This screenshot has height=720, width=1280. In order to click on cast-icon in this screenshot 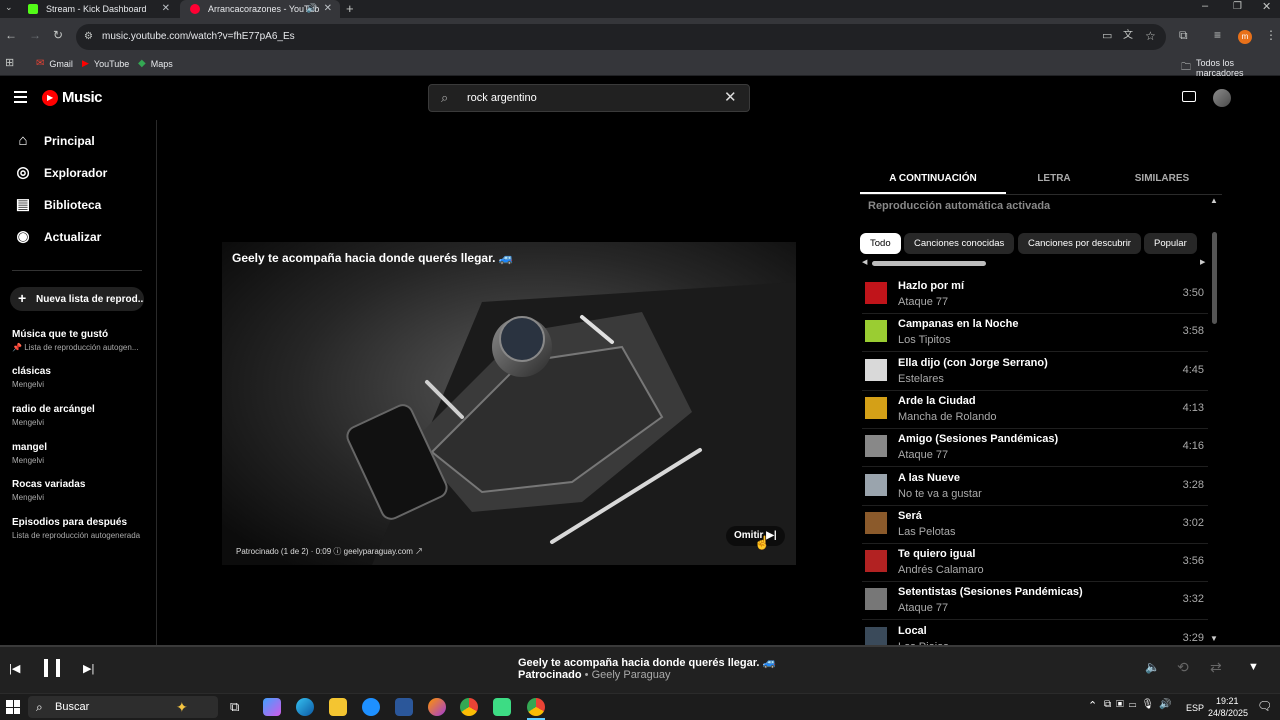, I will do `click(1189, 96)`.